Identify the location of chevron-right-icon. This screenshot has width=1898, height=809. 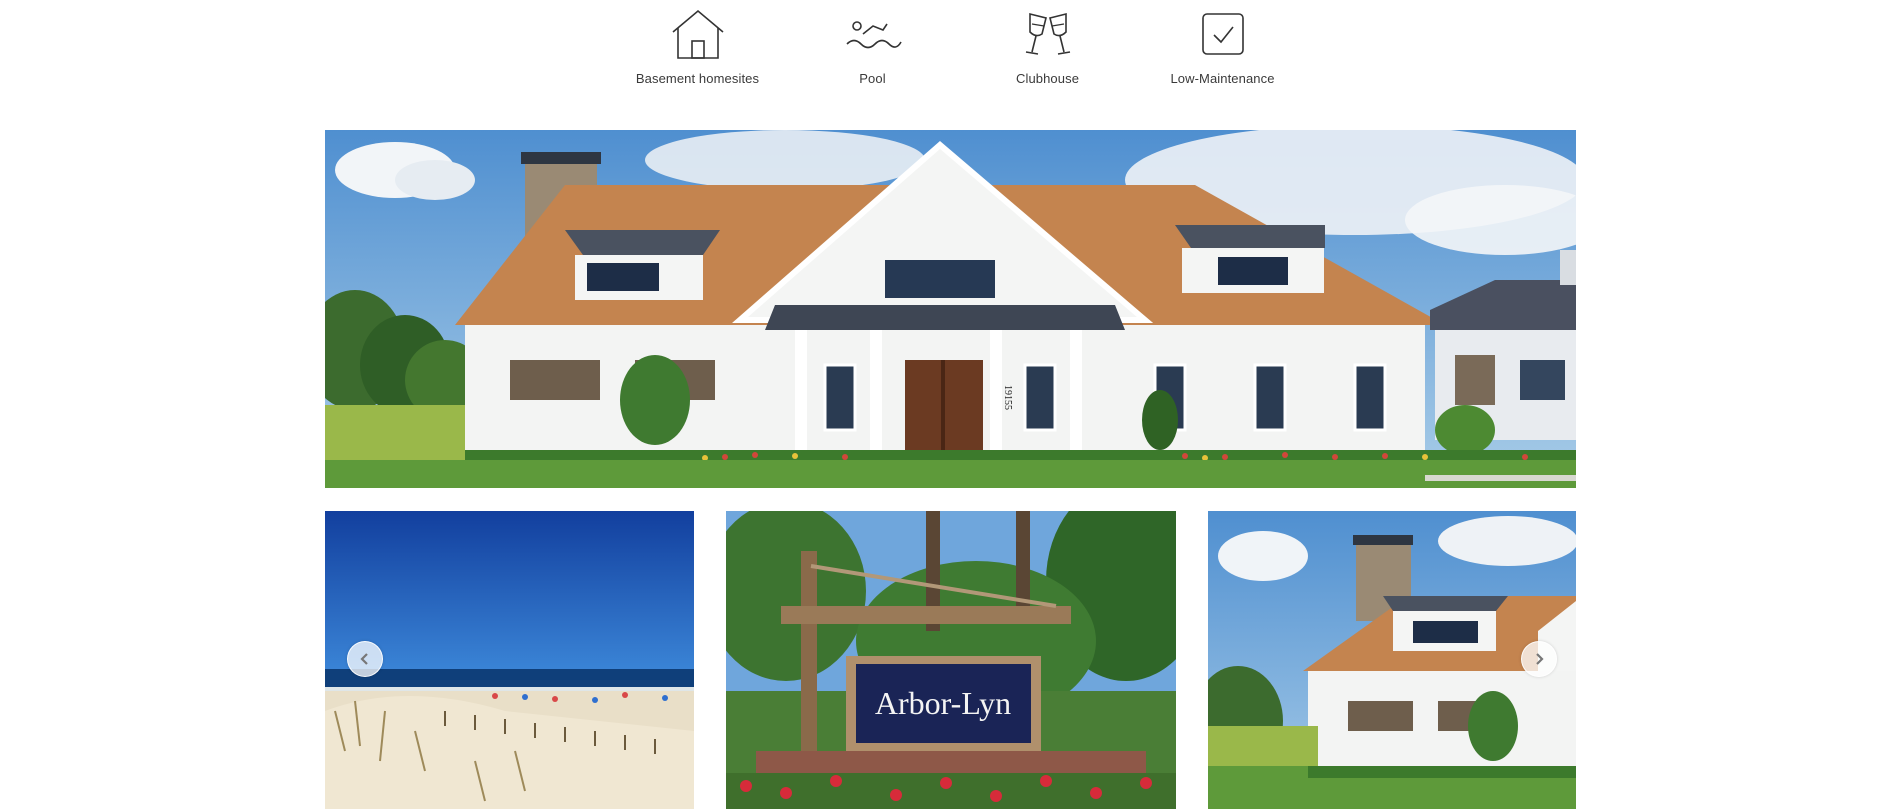
(1540, 659).